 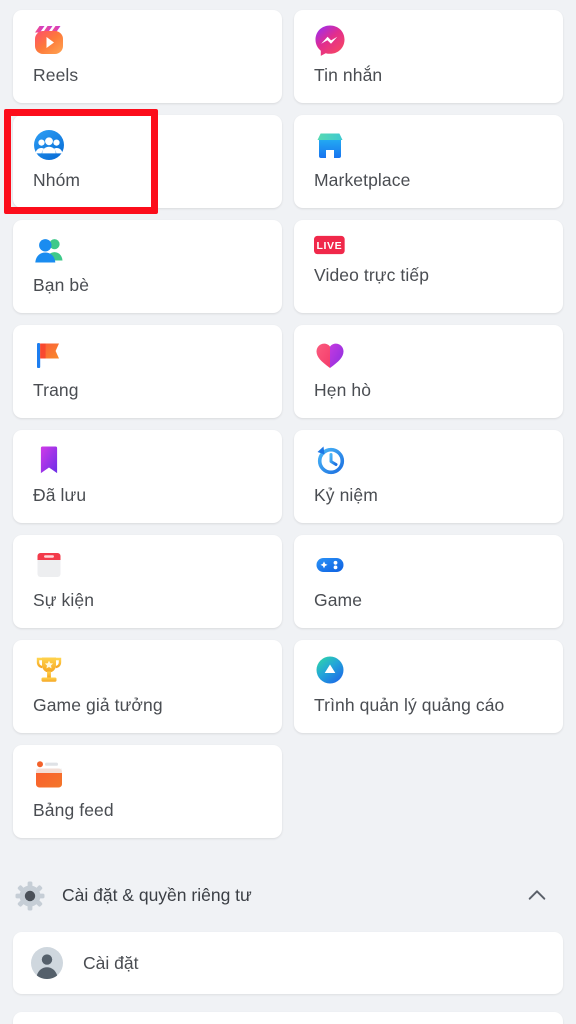 I want to click on shortcut-label: Kỷ niệm, so click(x=346, y=495).